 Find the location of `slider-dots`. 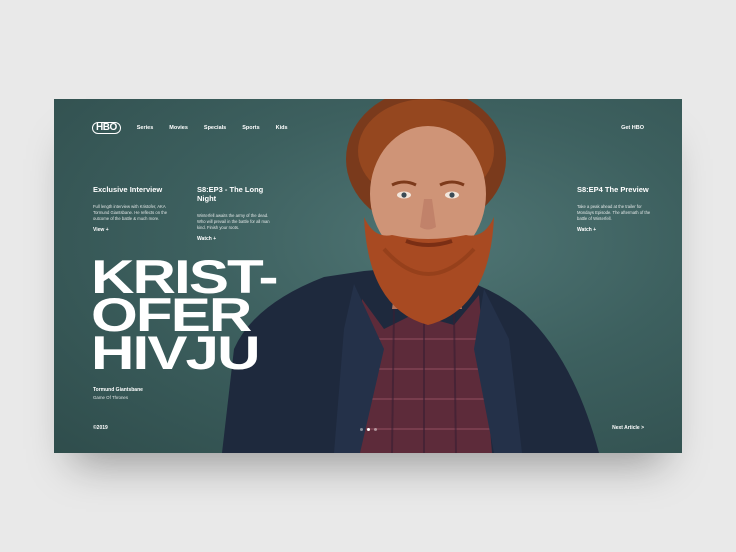

slider-dots is located at coordinates (368, 429).